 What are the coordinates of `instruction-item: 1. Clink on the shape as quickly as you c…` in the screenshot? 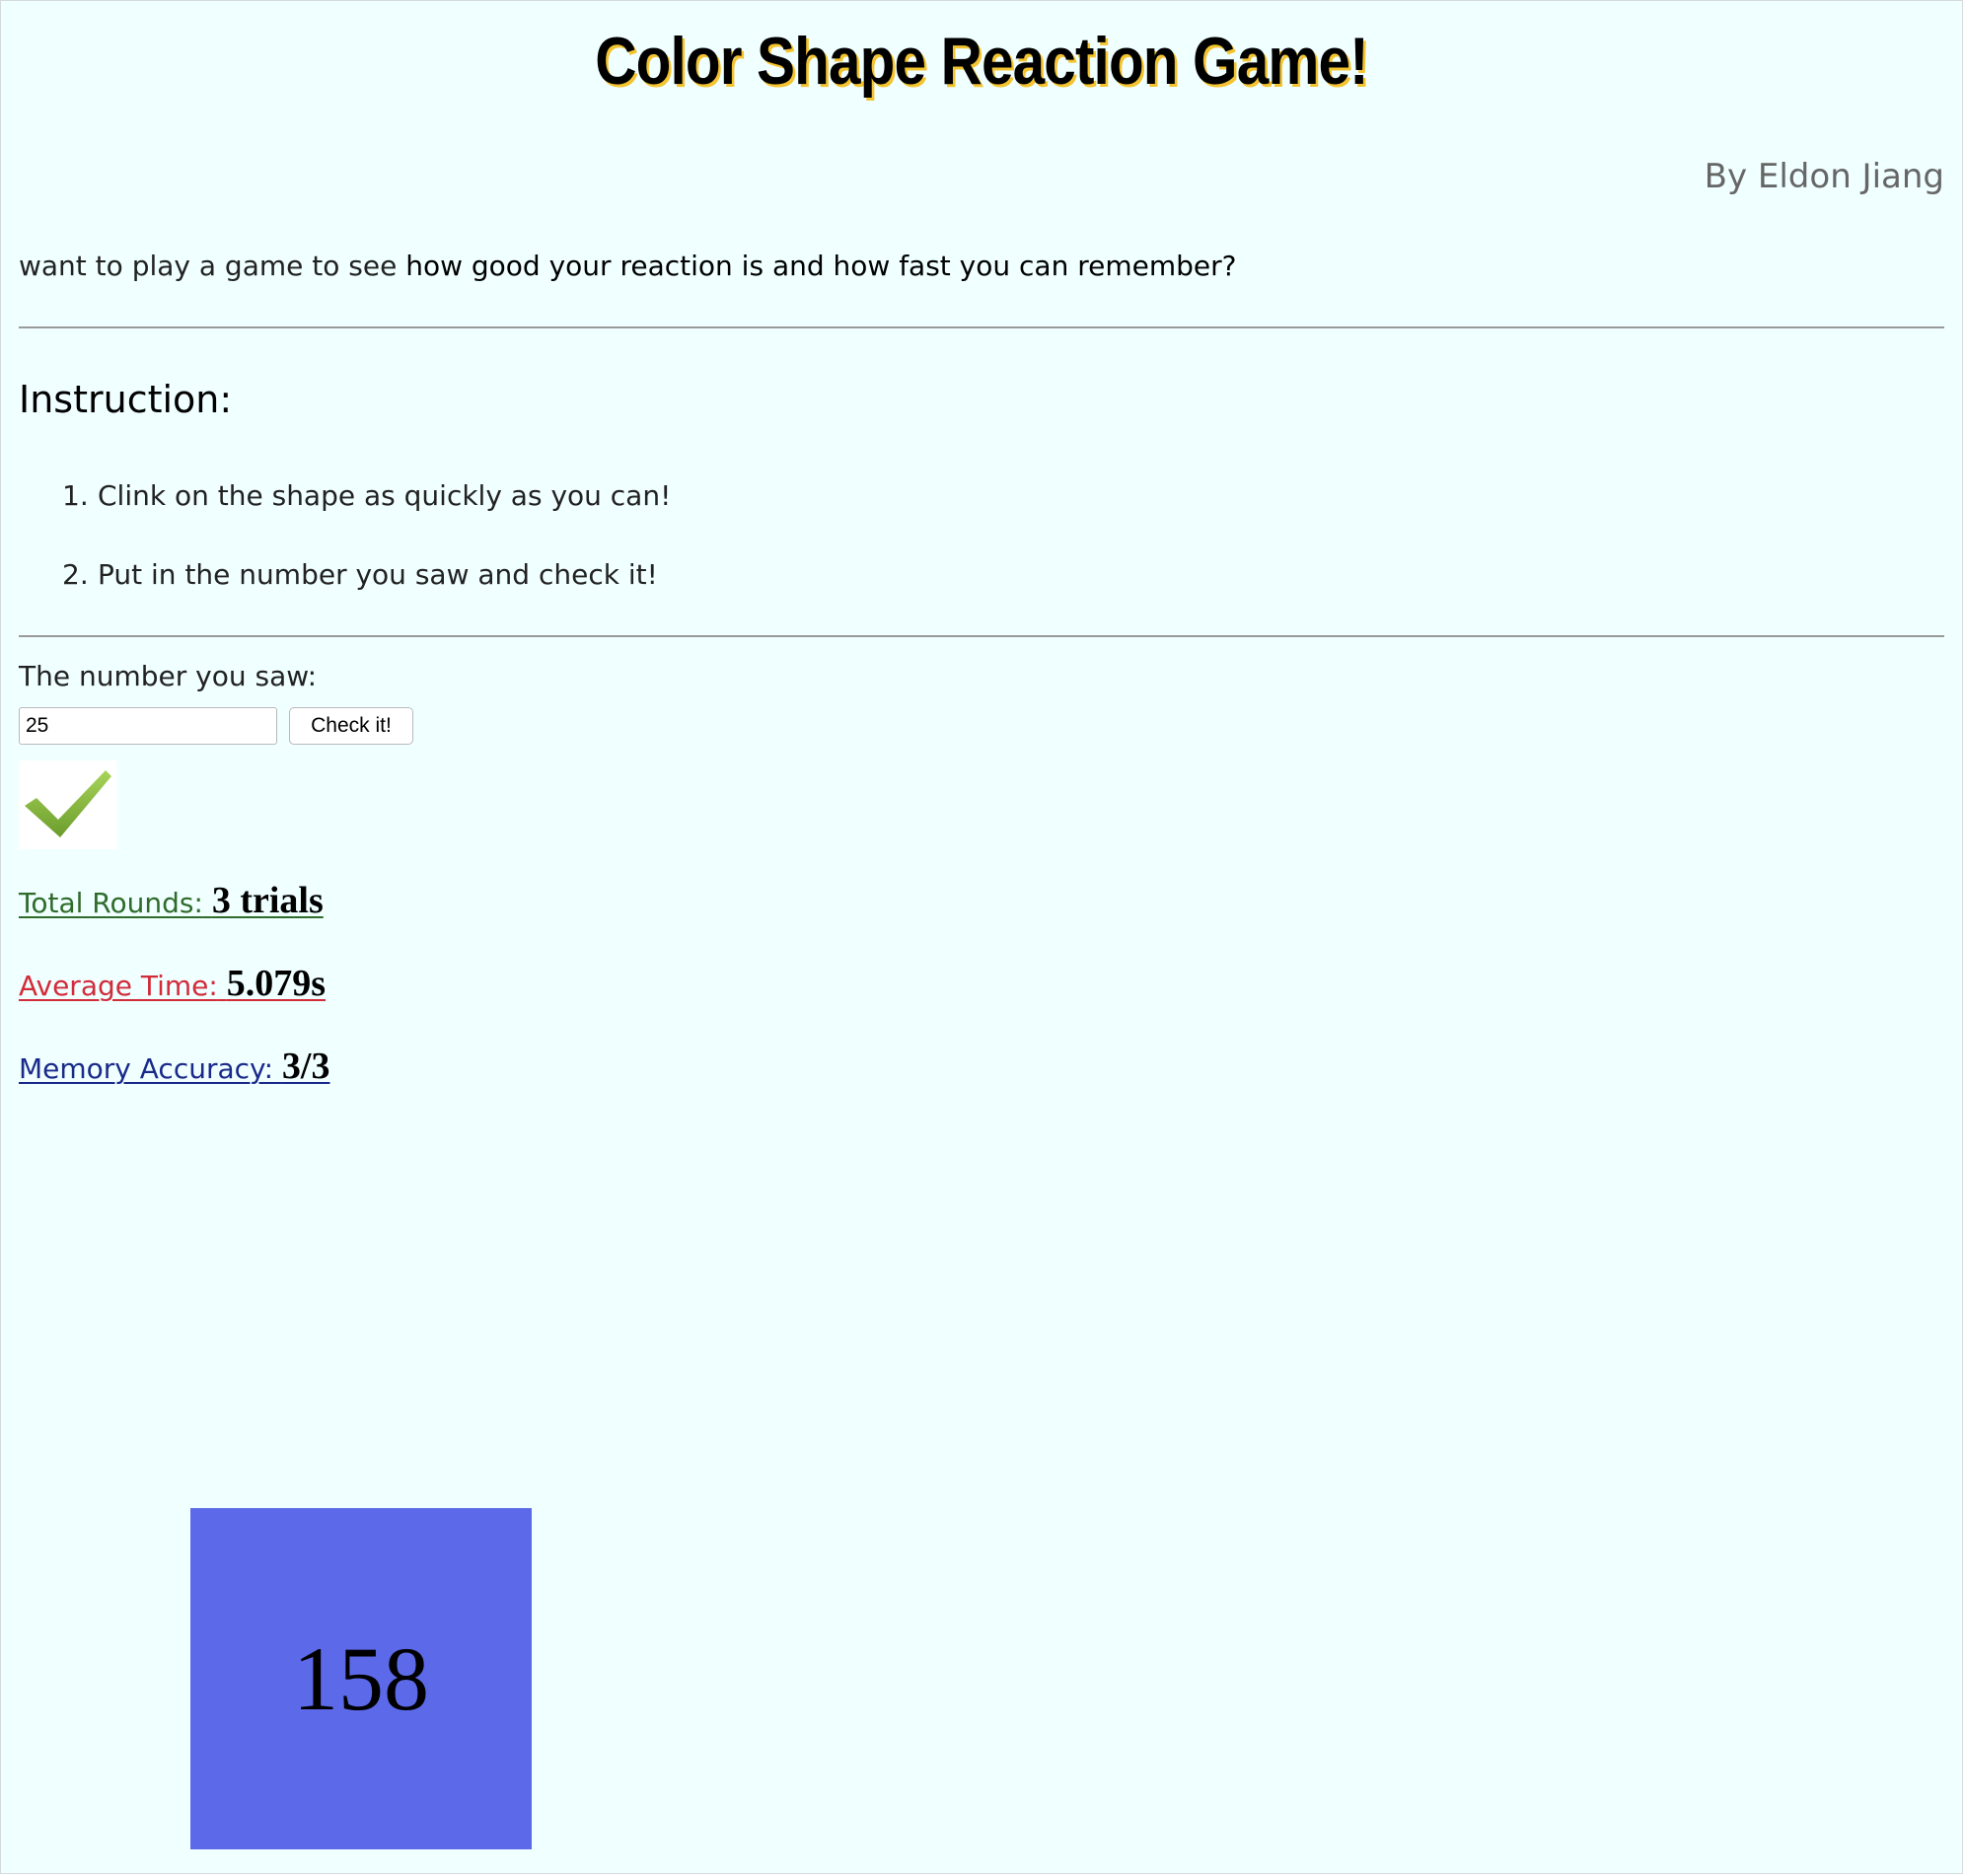 It's located at (366, 518).